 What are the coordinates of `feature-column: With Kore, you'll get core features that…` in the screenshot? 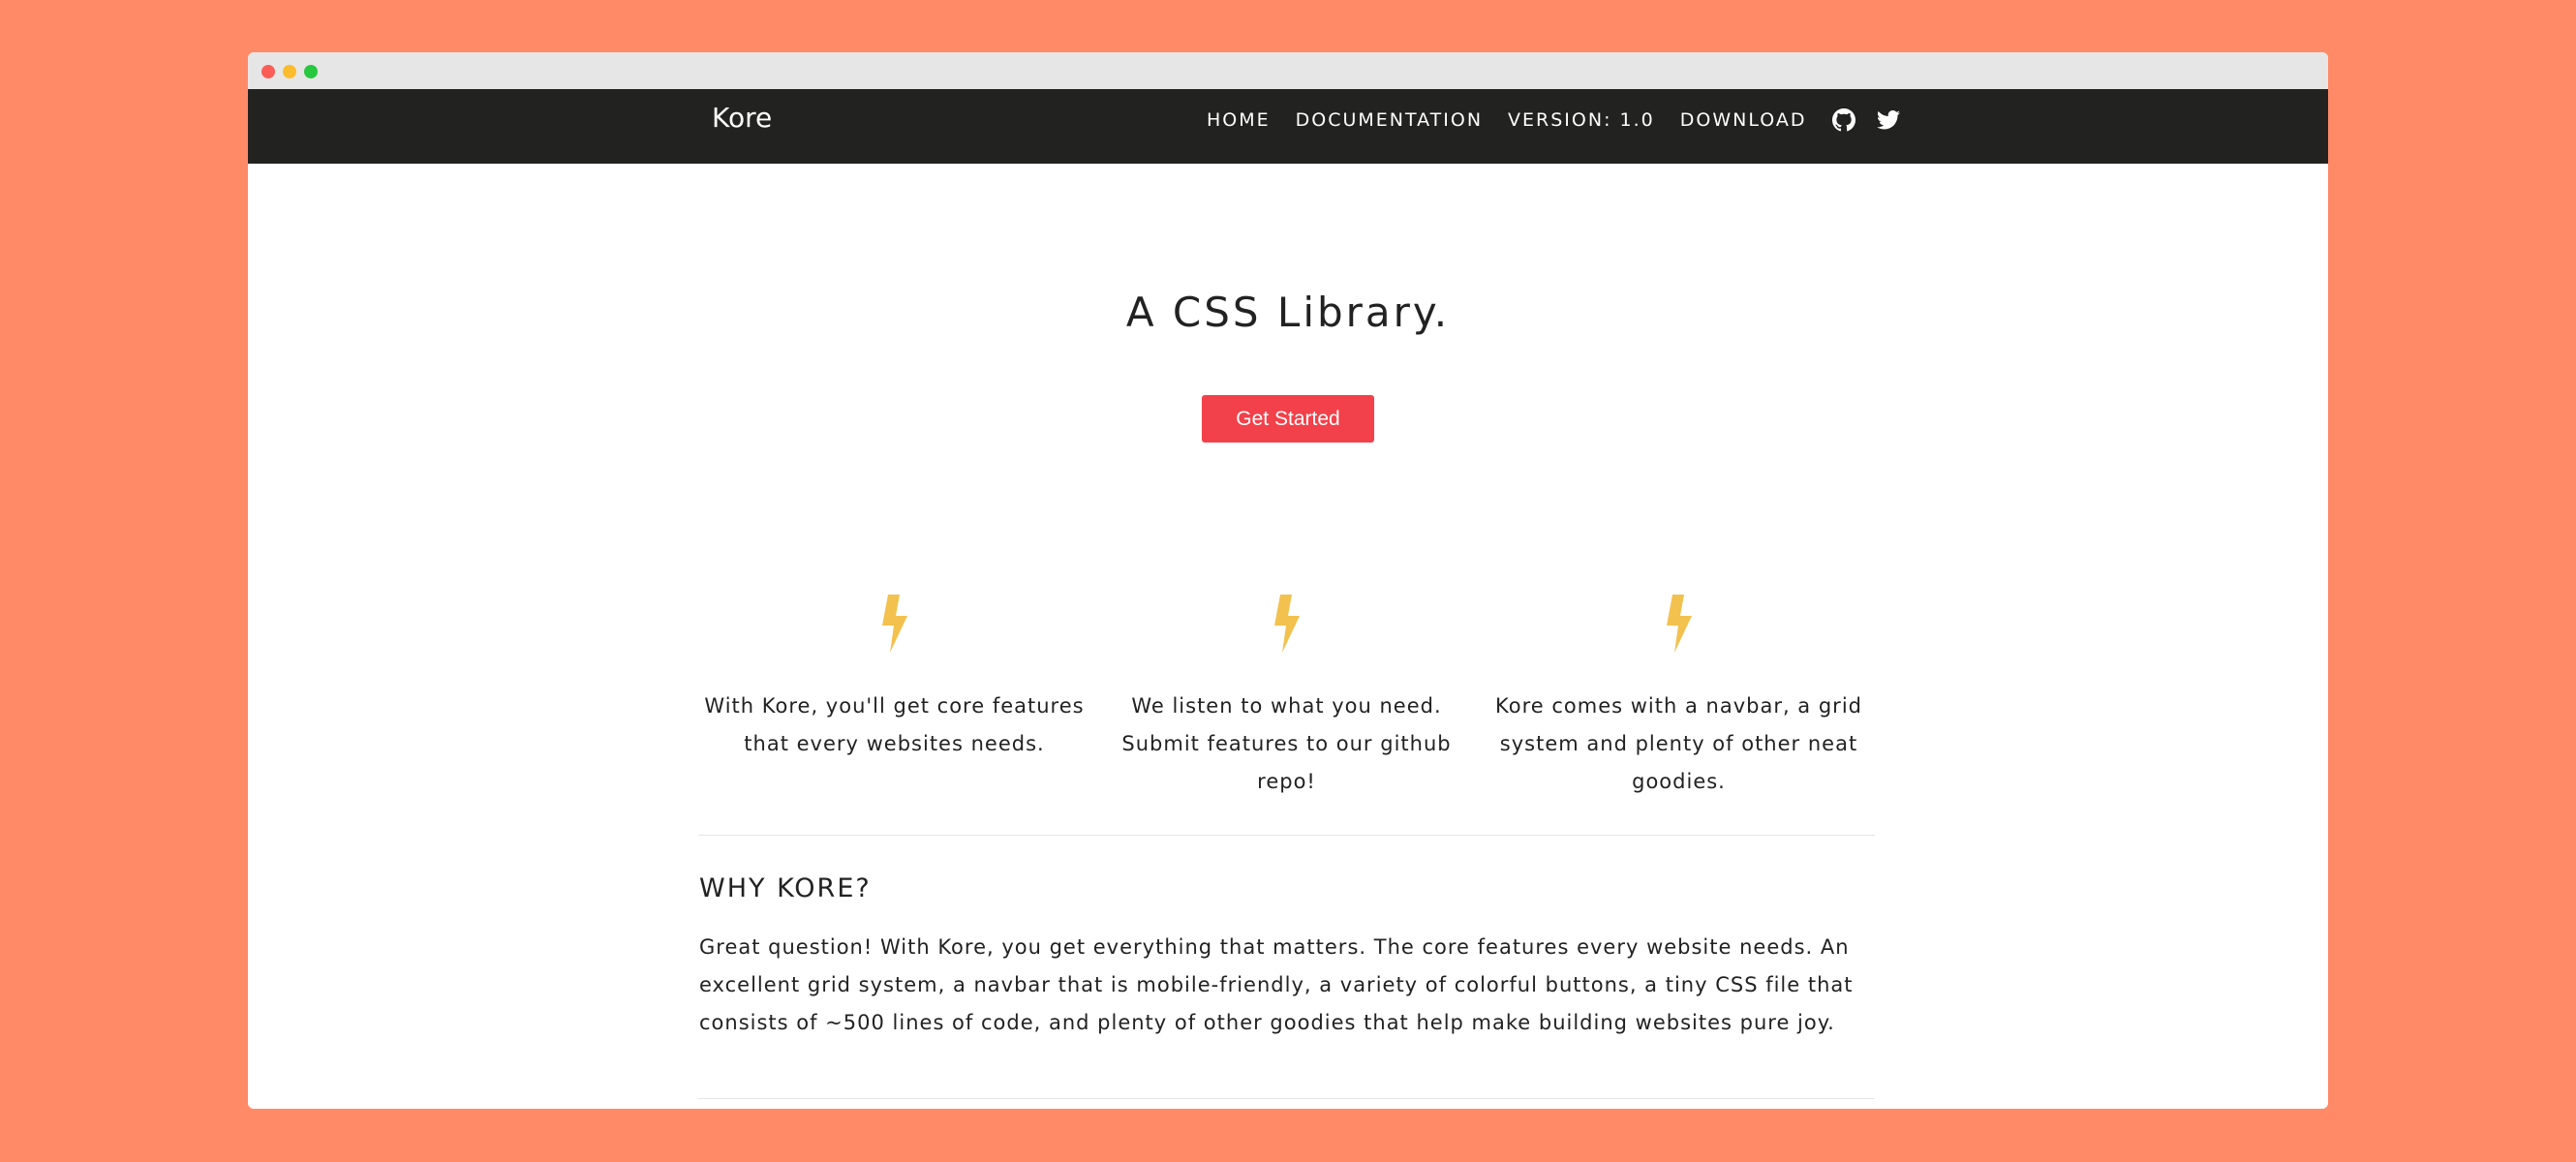 It's located at (894, 679).